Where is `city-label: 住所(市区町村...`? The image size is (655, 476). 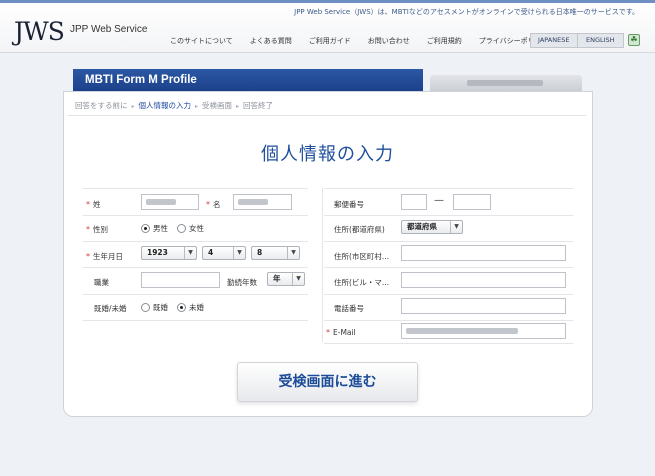 city-label: 住所(市区町村... is located at coordinates (362, 256).